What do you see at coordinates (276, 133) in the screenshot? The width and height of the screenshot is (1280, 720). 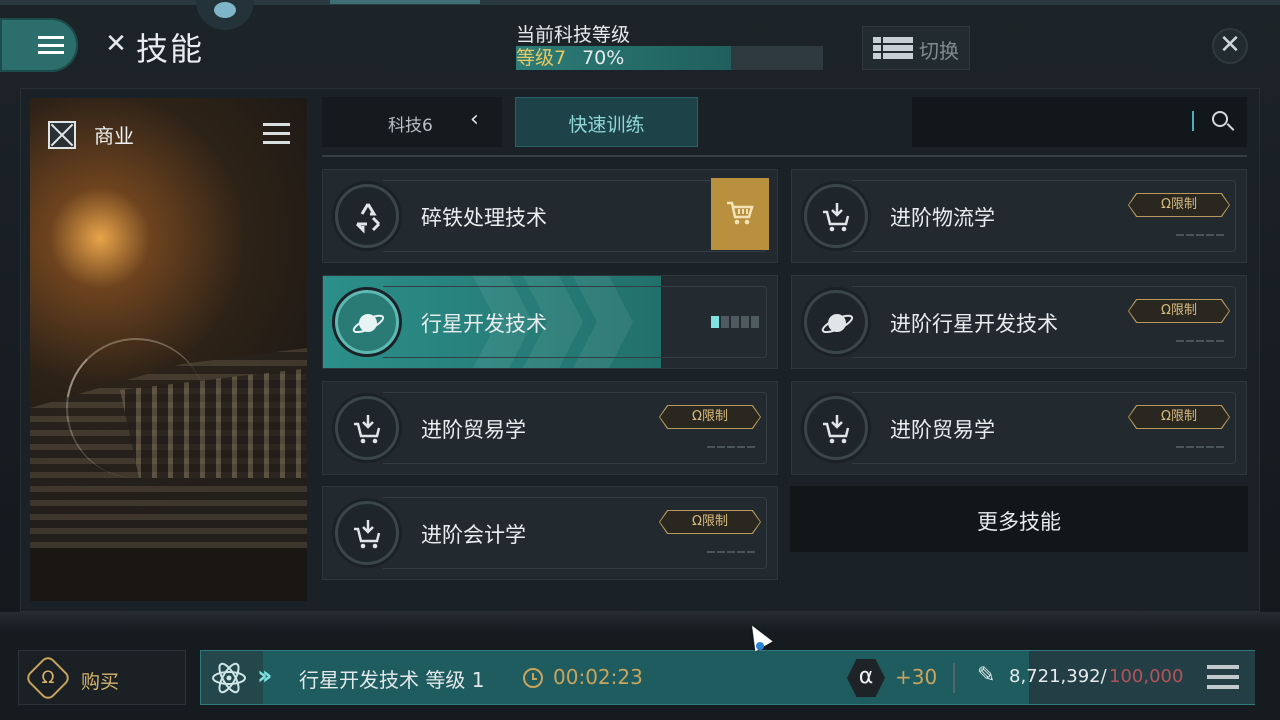 I see `category-menu-icon` at bounding box center [276, 133].